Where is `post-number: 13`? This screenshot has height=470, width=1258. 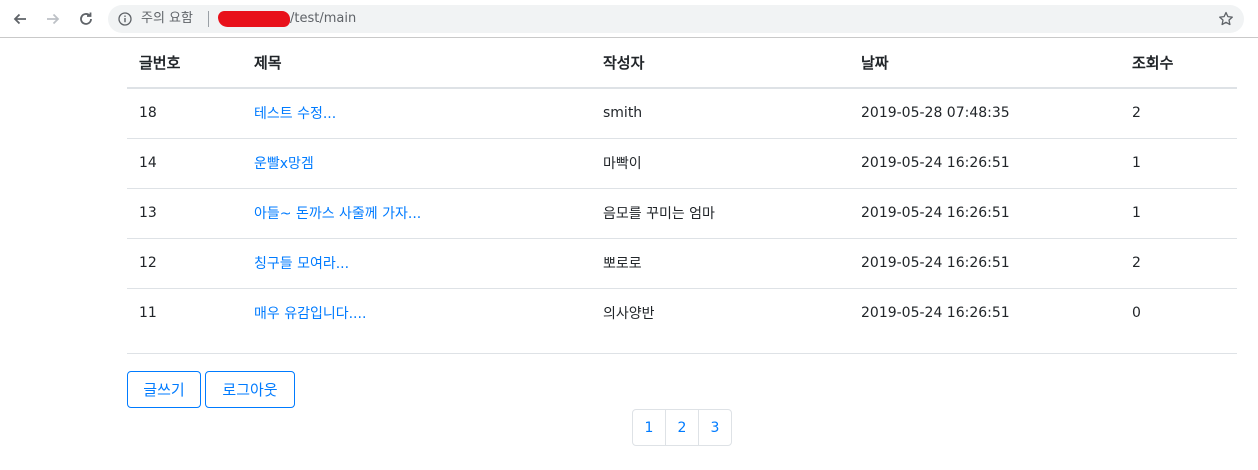
post-number: 13 is located at coordinates (184, 213).